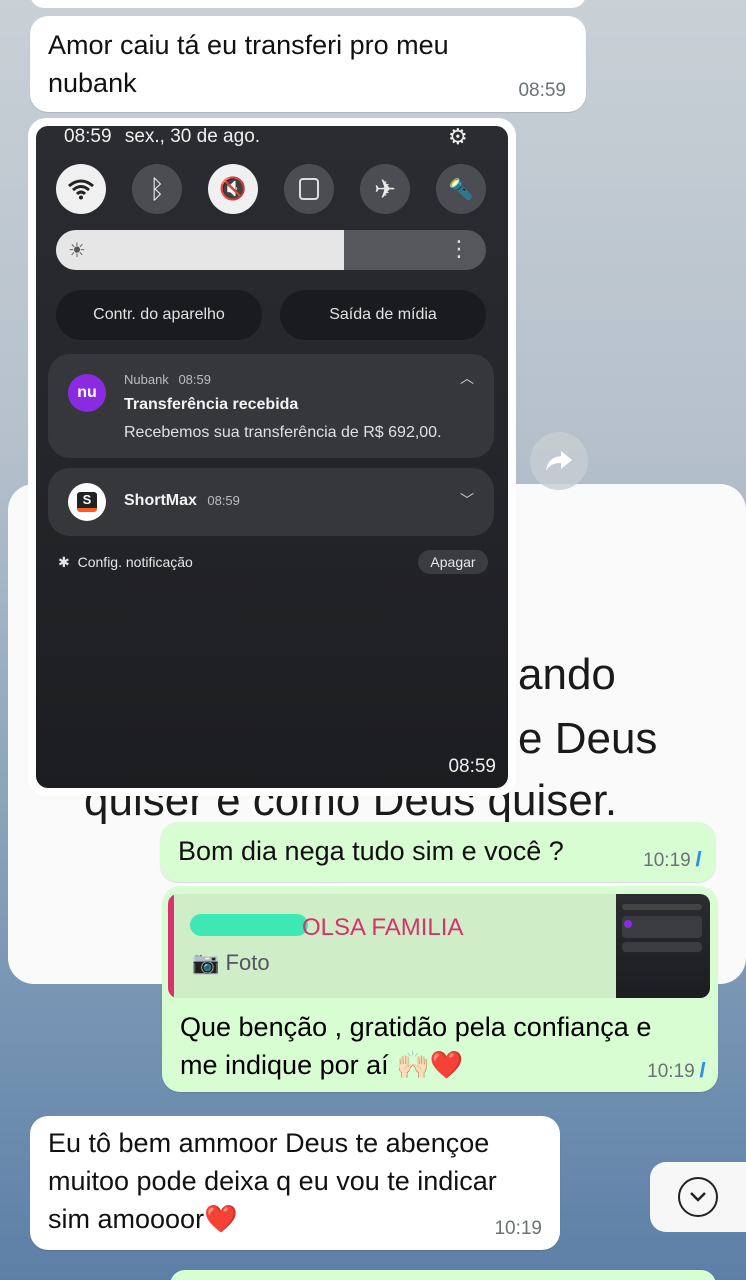 This screenshot has width=746, height=1280. What do you see at coordinates (443, 1275) in the screenshot?
I see `next-bubble-edge` at bounding box center [443, 1275].